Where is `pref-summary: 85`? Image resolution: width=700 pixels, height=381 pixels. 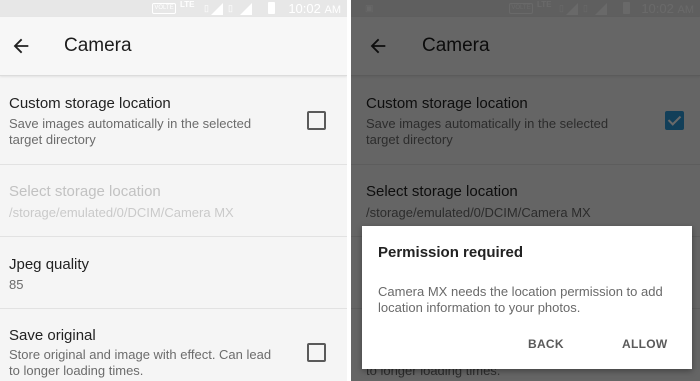 pref-summary: 85 is located at coordinates (16, 284).